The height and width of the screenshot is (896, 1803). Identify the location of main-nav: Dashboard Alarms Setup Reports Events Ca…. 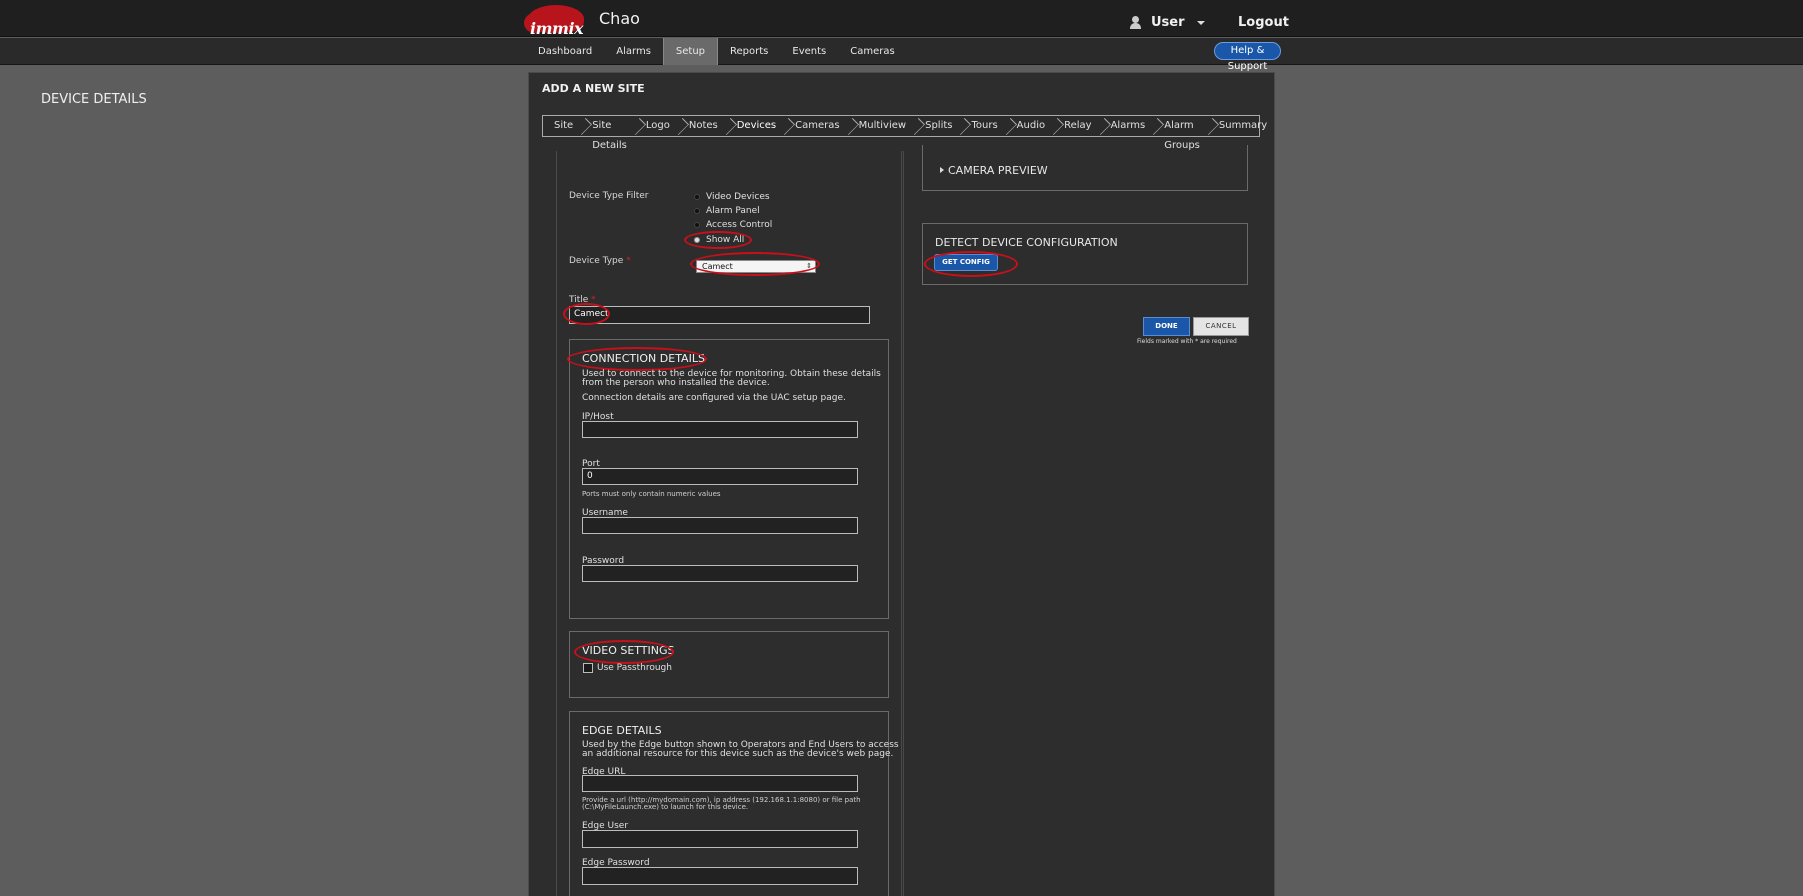
(716, 51).